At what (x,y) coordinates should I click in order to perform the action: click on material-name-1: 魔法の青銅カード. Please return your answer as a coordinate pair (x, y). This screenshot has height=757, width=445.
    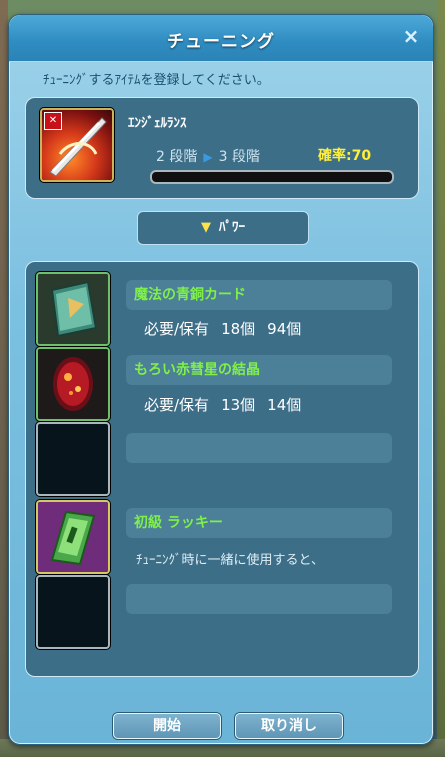
    Looking at the image, I should click on (259, 295).